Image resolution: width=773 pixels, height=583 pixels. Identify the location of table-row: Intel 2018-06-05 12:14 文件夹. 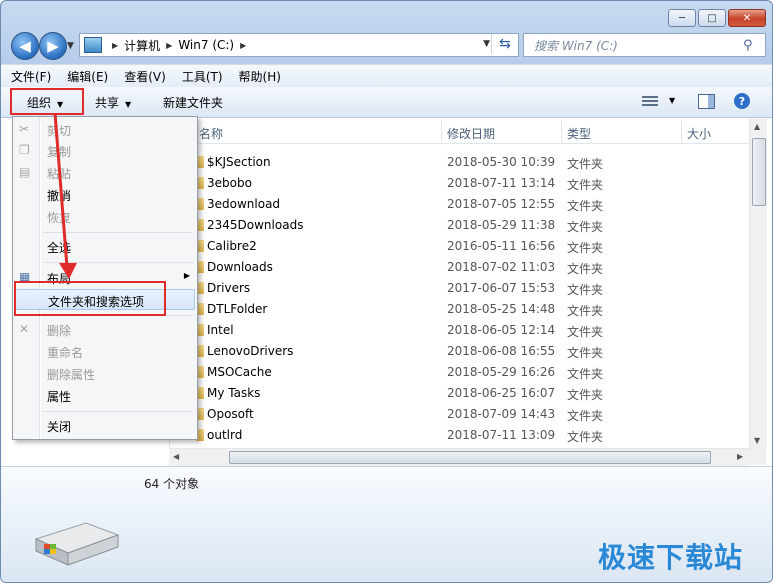
(459, 330).